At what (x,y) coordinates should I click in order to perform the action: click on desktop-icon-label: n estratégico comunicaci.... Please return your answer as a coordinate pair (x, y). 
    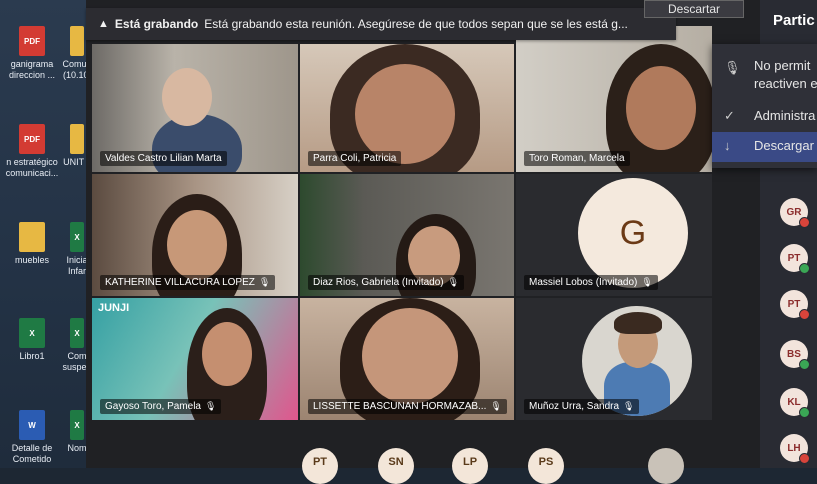
    Looking at the image, I should click on (32, 167).